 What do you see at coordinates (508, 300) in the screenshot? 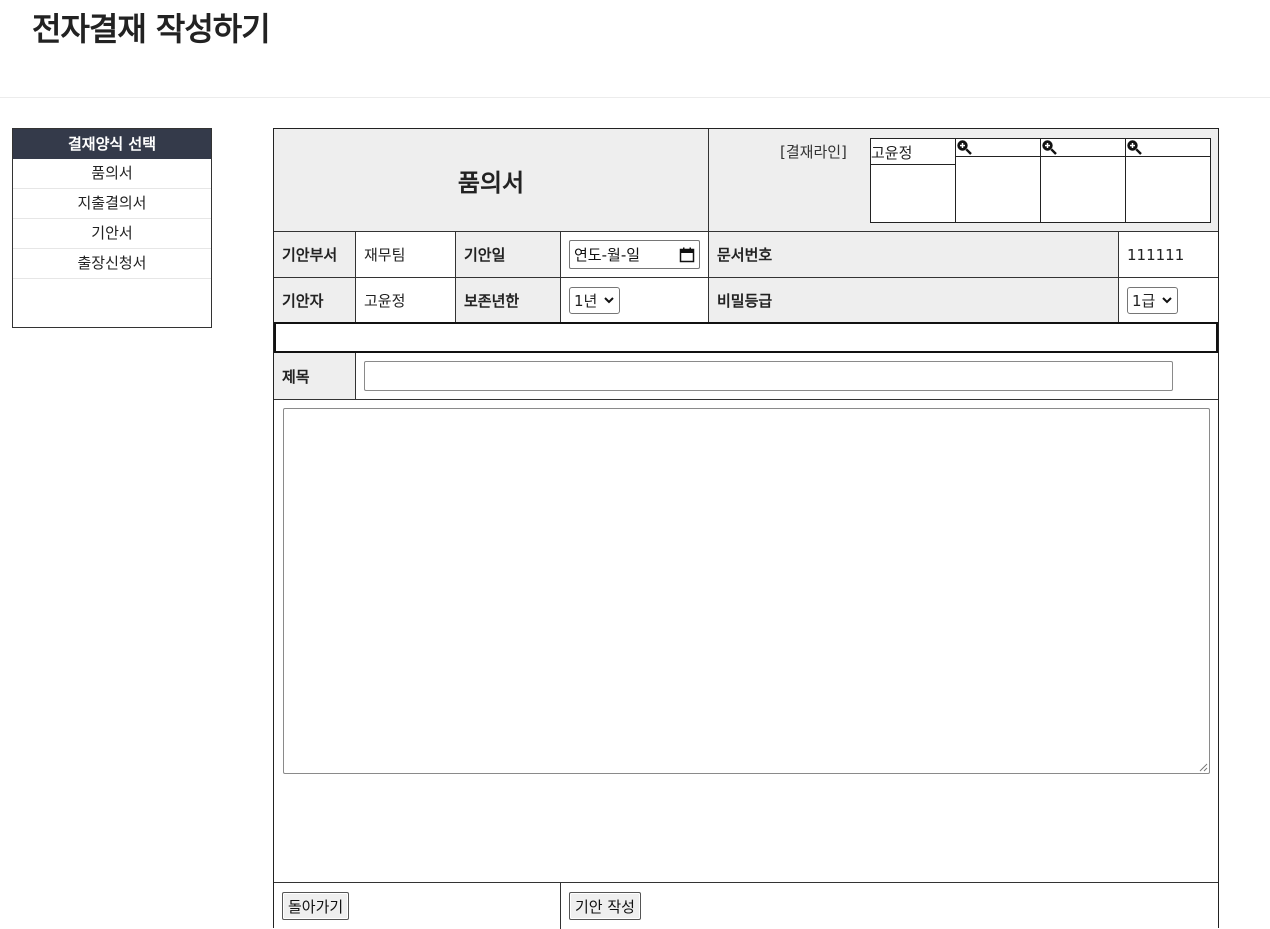
I see `retention-label: 보존년한` at bounding box center [508, 300].